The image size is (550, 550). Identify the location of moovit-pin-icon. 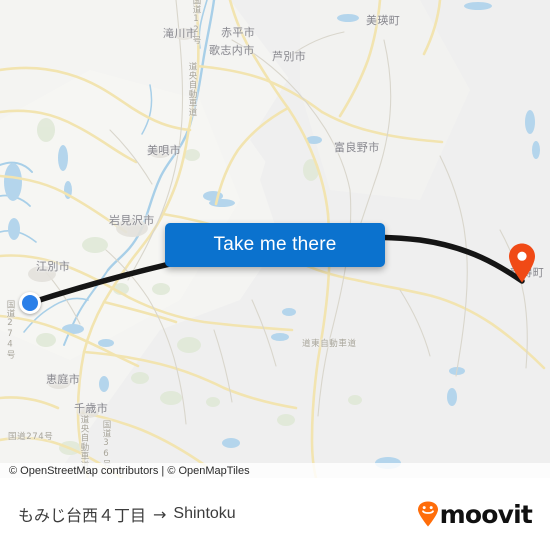
(427, 514).